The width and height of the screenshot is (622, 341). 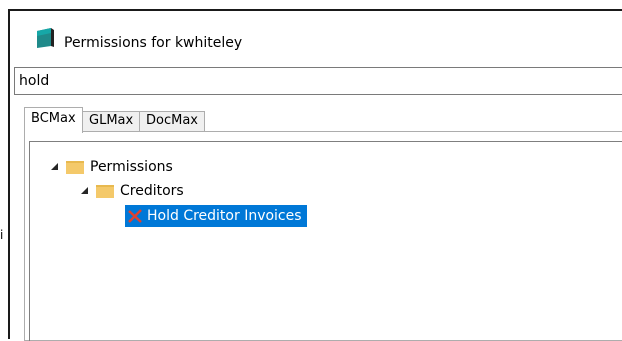 What do you see at coordinates (135, 216) in the screenshot?
I see `x-icon` at bounding box center [135, 216].